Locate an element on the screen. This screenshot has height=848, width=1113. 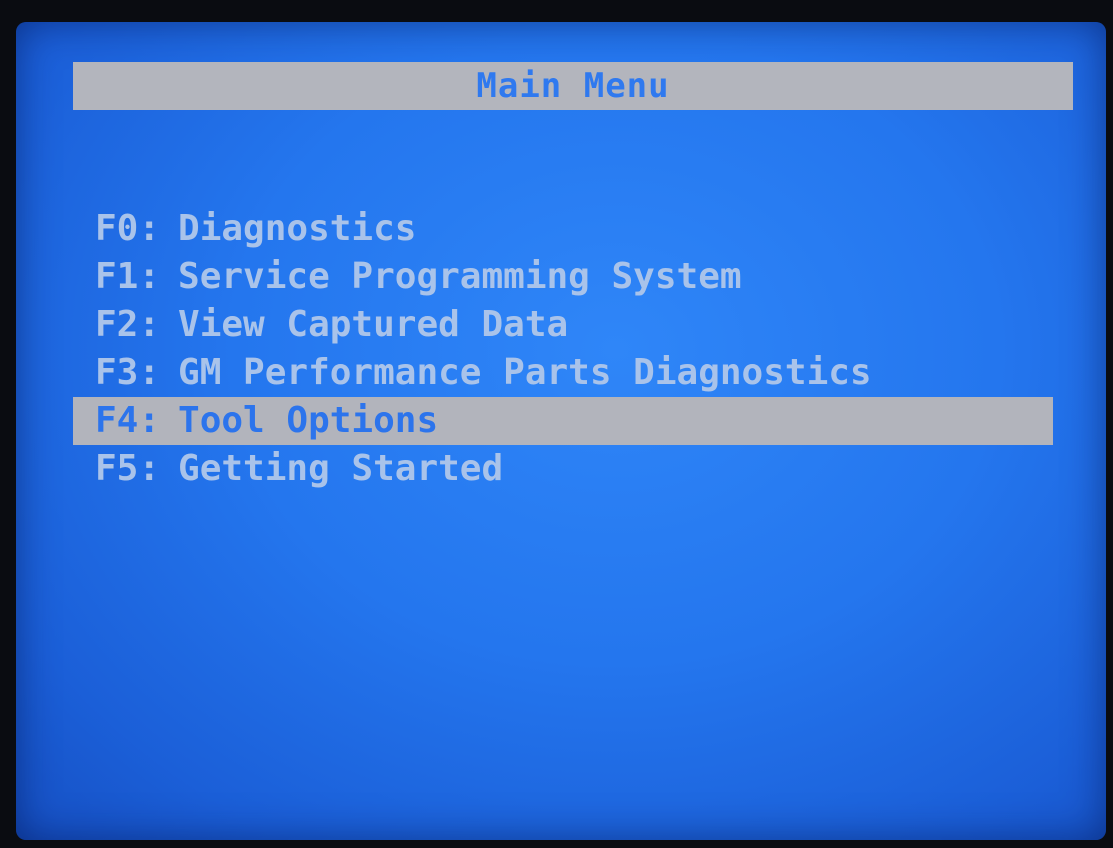
menu-item-label: View Captured Data is located at coordinates (373, 324).